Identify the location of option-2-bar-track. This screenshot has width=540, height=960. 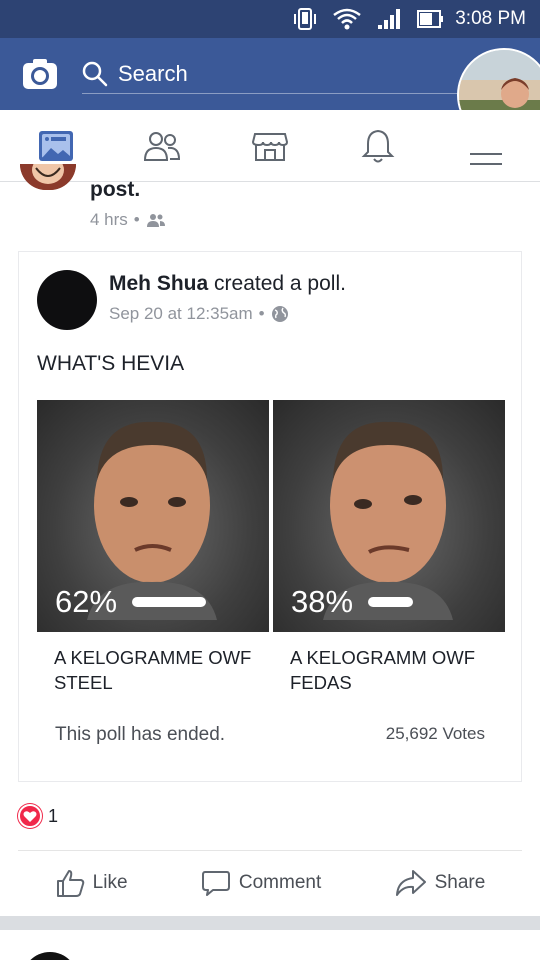
(405, 602).